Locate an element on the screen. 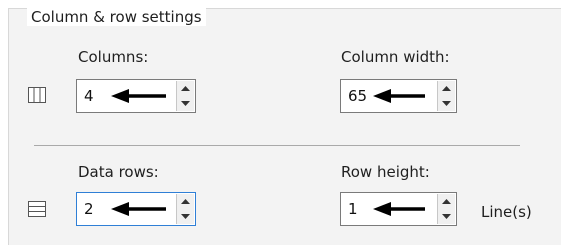  columns-decrement-button is located at coordinates (185, 103).